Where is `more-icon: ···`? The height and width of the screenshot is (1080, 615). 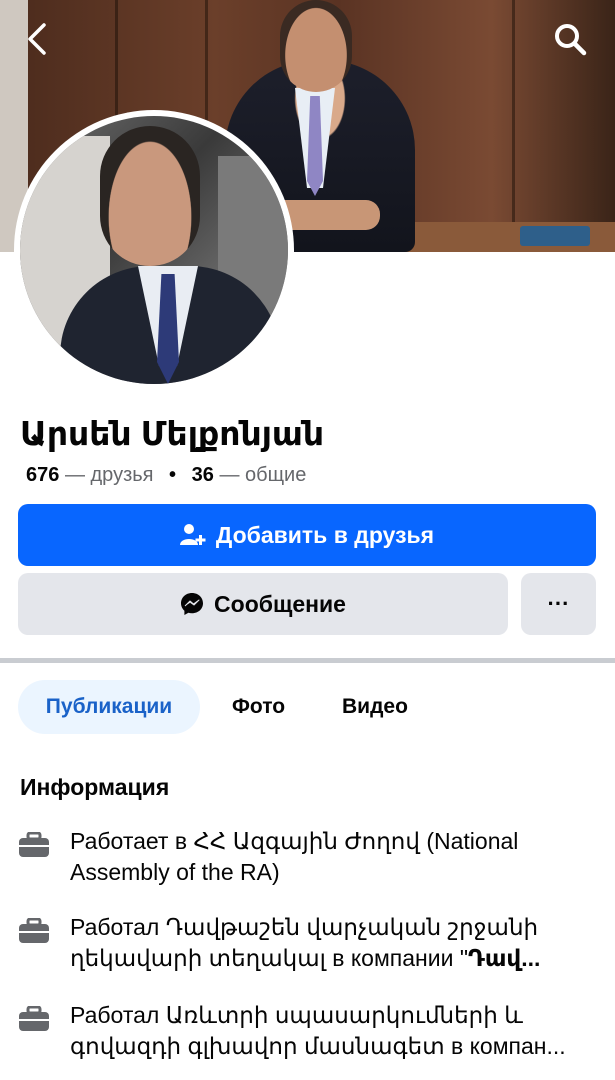
more-icon: ··· is located at coordinates (558, 603).